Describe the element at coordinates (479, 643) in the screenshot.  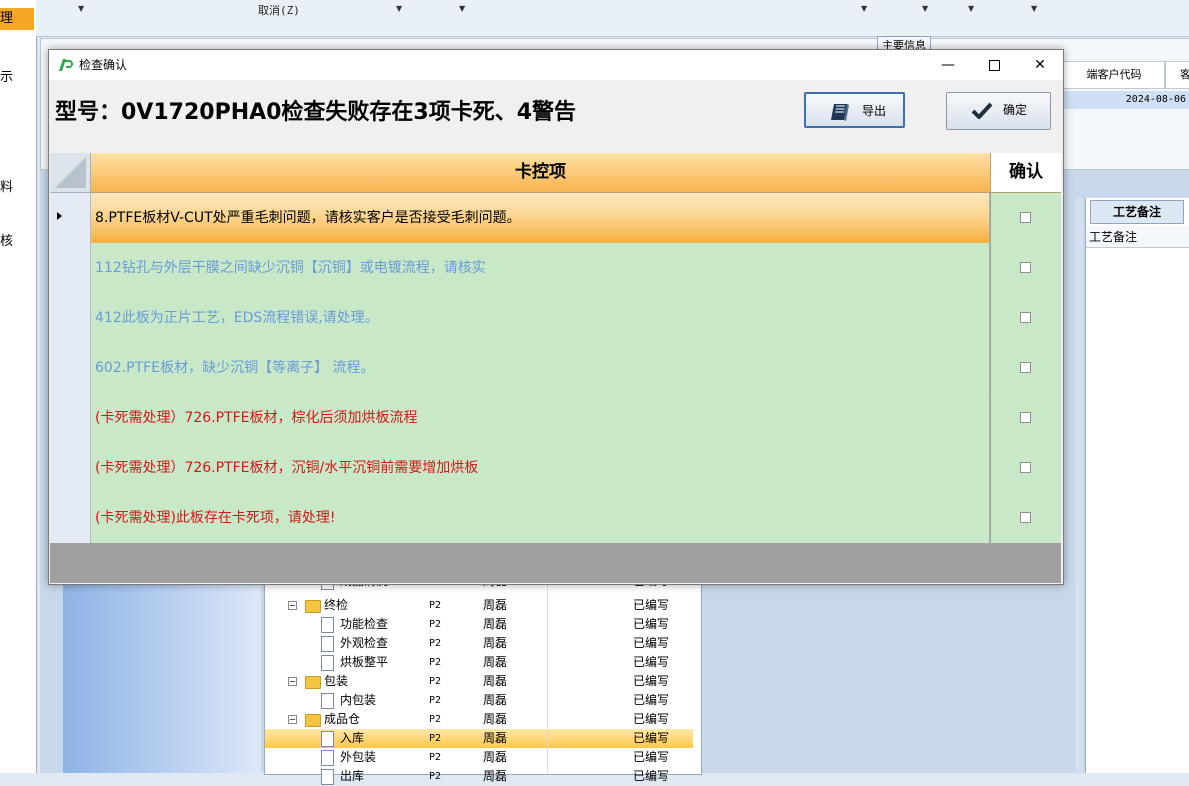
I see `tree-row: 外观检查 P2 周磊 已编写` at that location.